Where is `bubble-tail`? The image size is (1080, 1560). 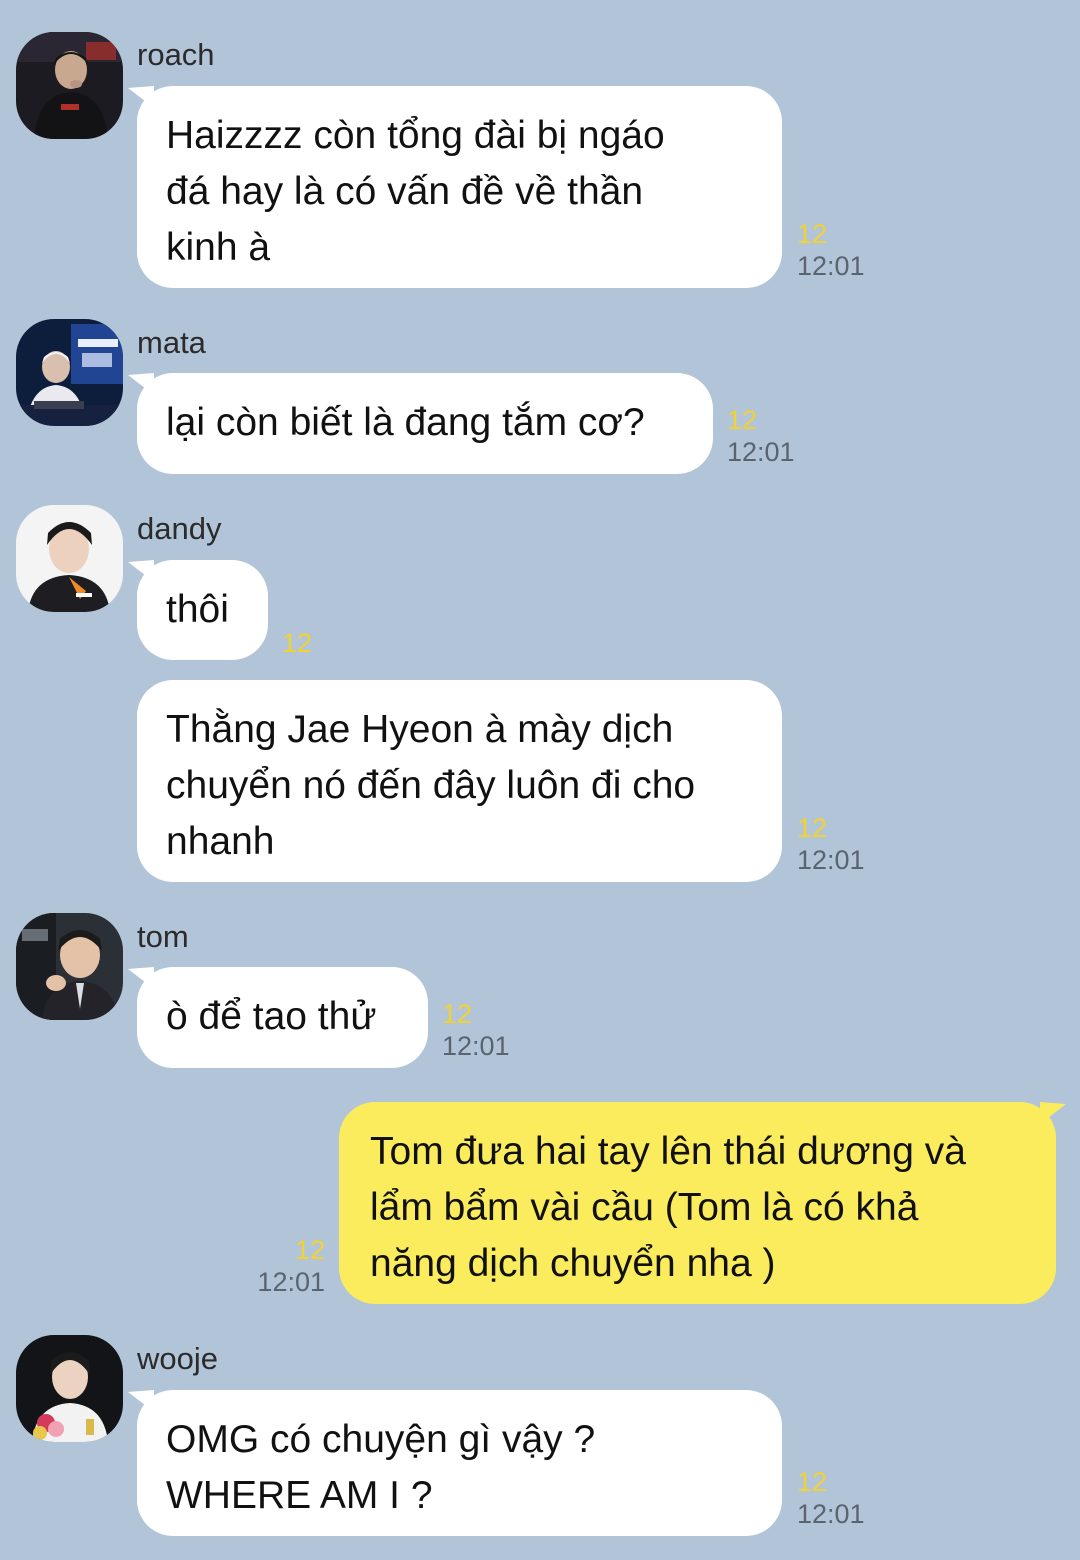
bubble-tail is located at coordinates (1053, 1113).